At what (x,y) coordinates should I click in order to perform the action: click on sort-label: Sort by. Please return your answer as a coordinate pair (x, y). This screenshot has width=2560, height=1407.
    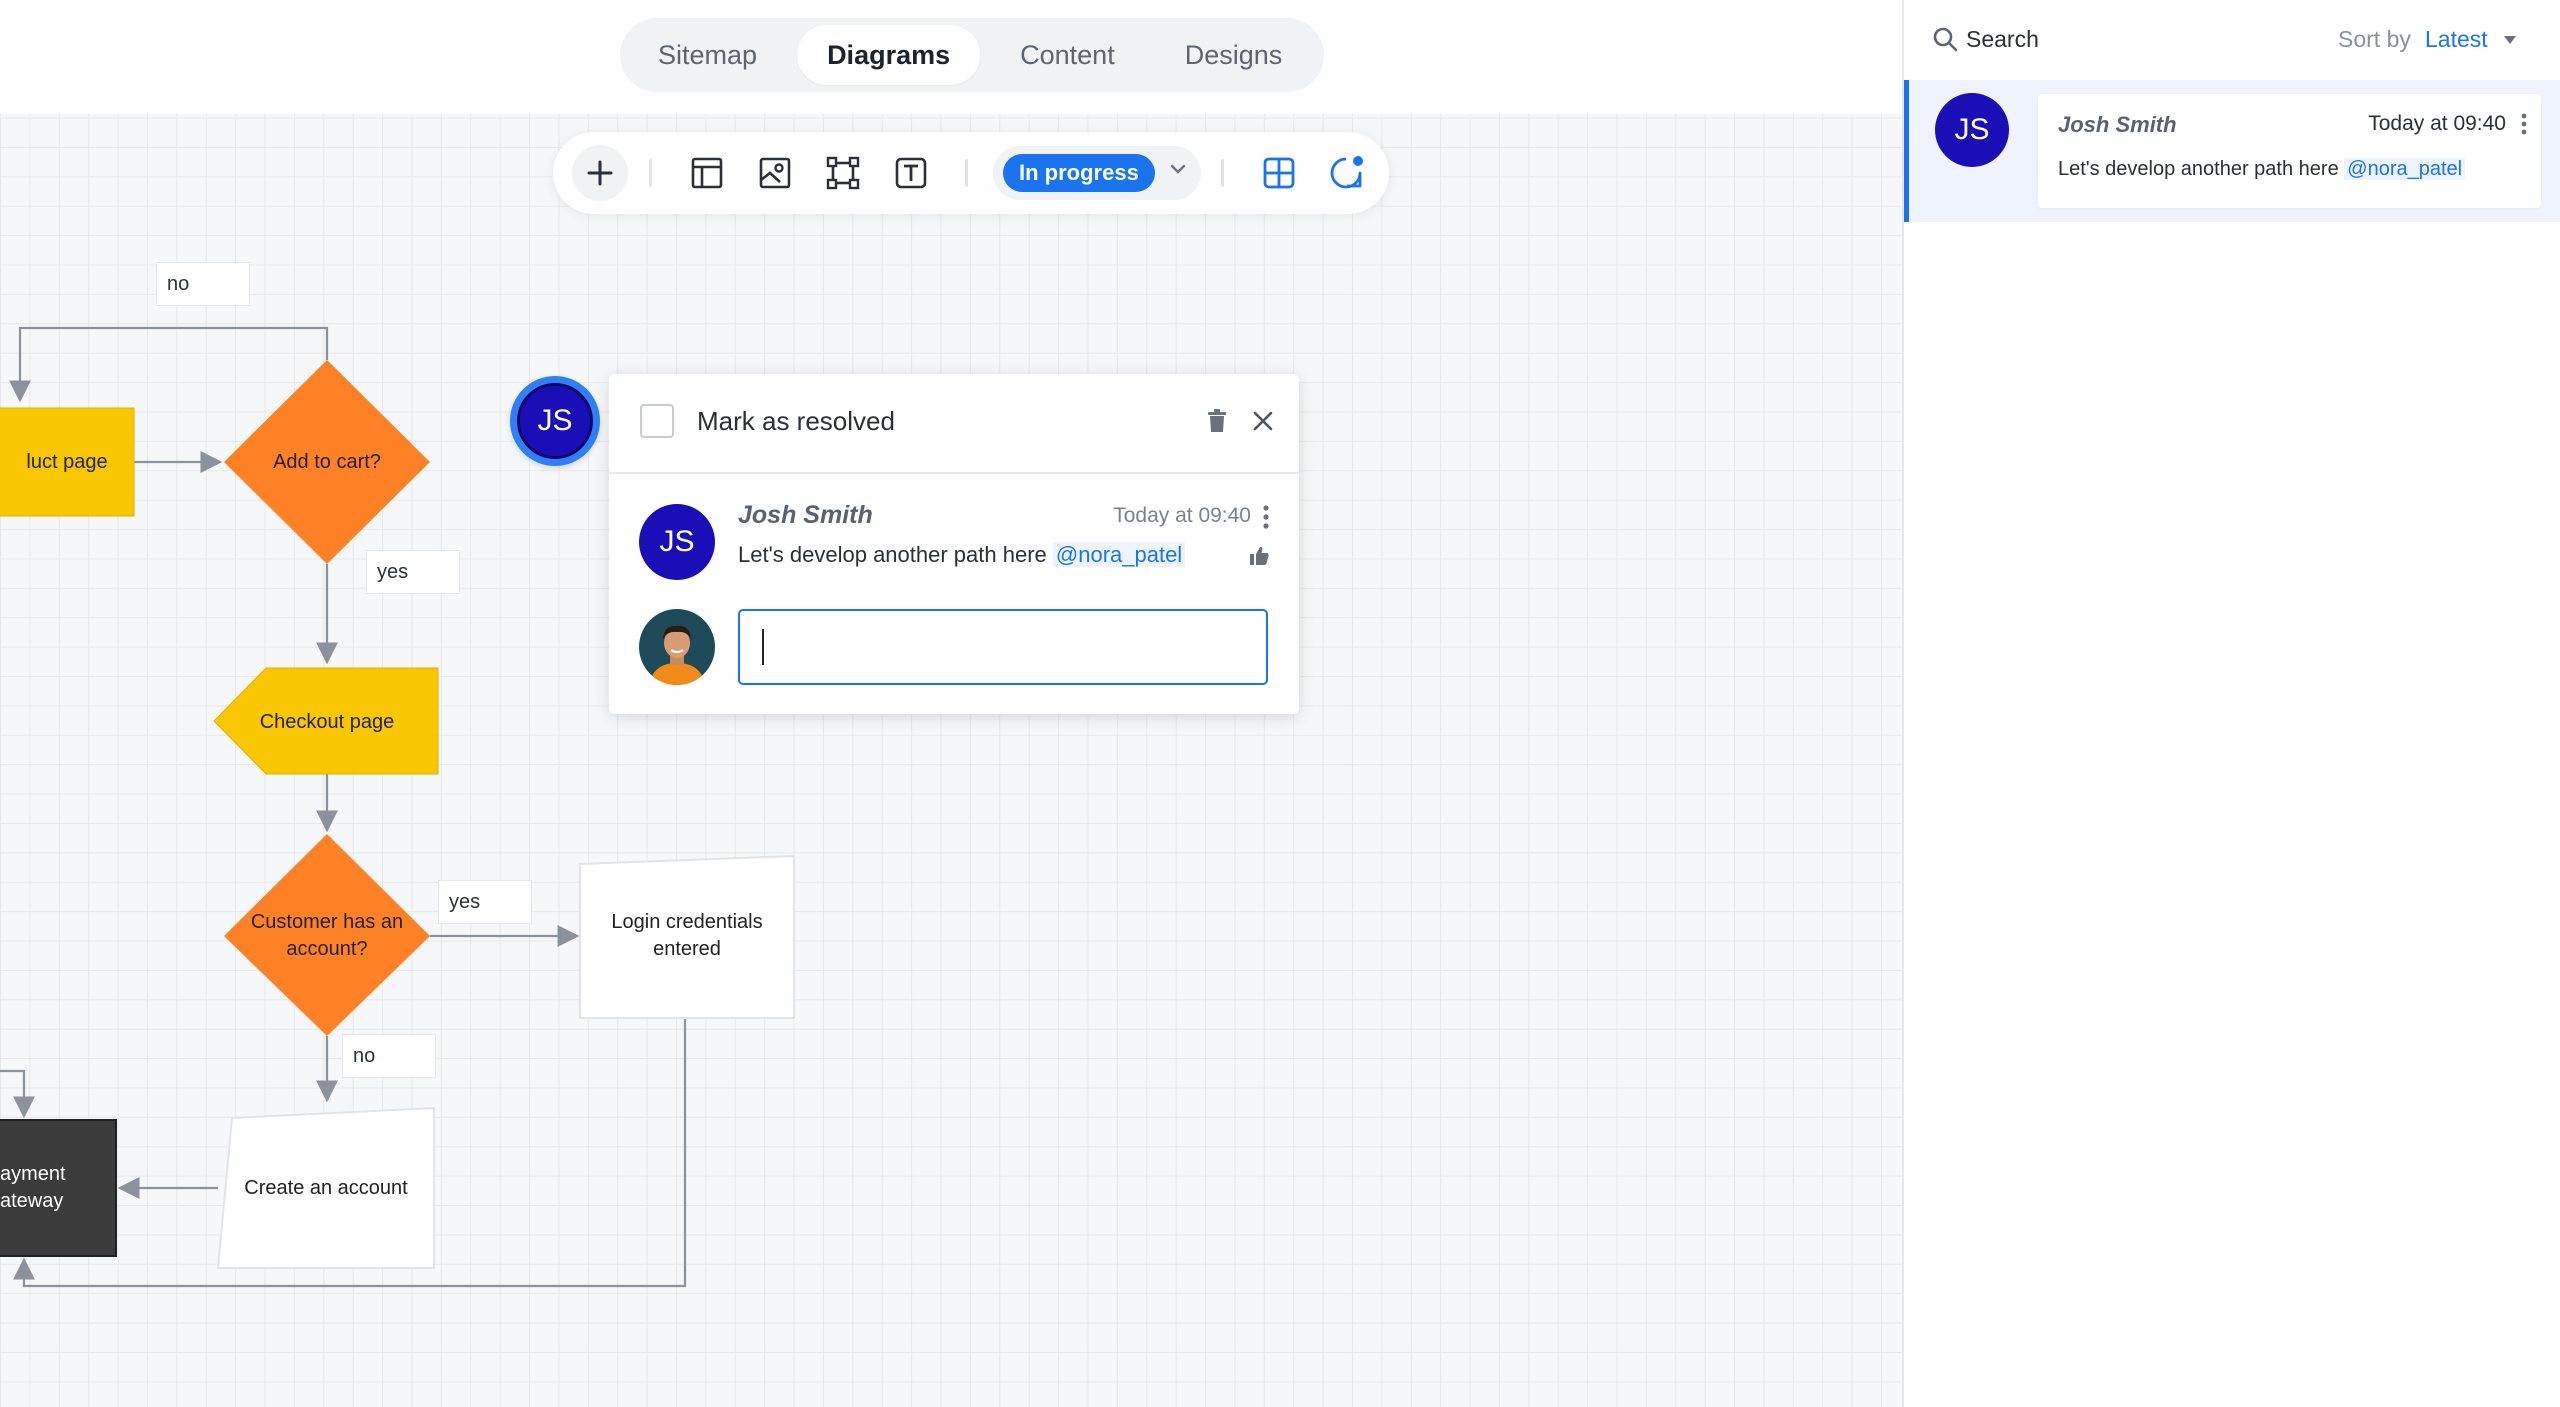
    Looking at the image, I should click on (2374, 39).